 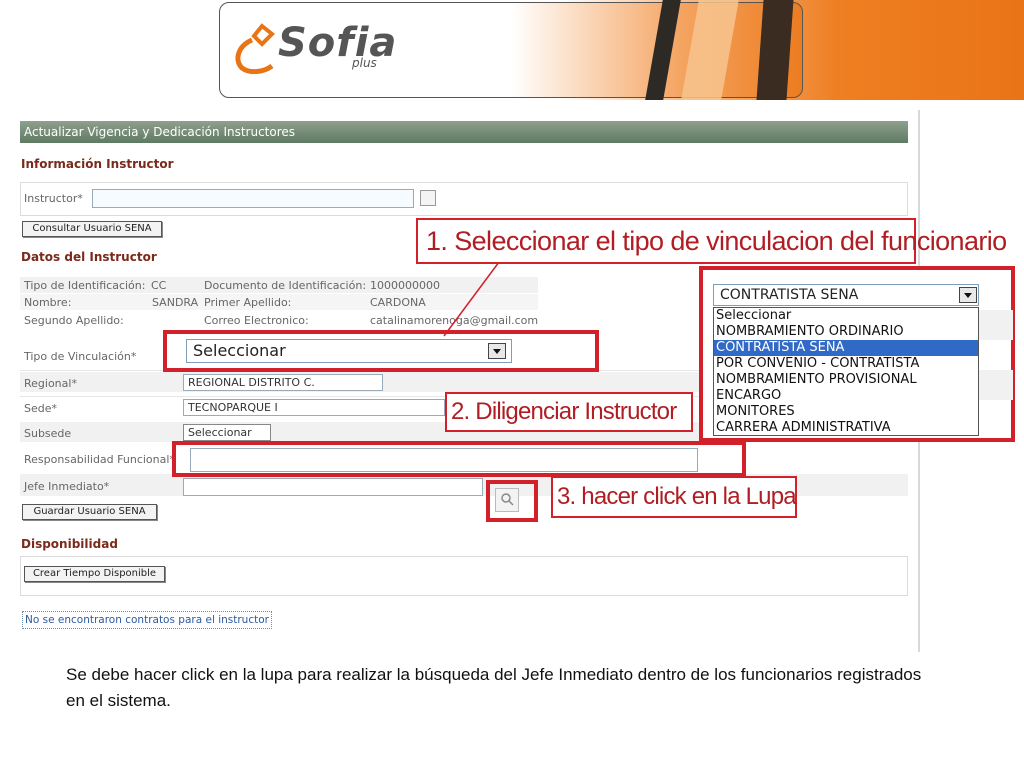 What do you see at coordinates (459, 459) in the screenshot?
I see `highlight-responsabilidad` at bounding box center [459, 459].